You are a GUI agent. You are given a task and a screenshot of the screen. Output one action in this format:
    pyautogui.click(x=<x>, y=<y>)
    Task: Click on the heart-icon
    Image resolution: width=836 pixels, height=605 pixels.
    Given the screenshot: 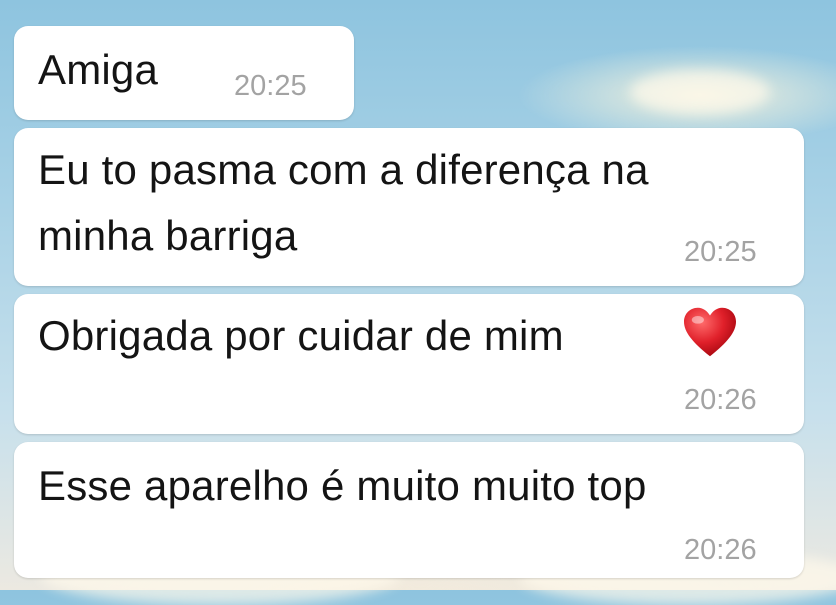 What is the action you would take?
    pyautogui.click(x=710, y=332)
    